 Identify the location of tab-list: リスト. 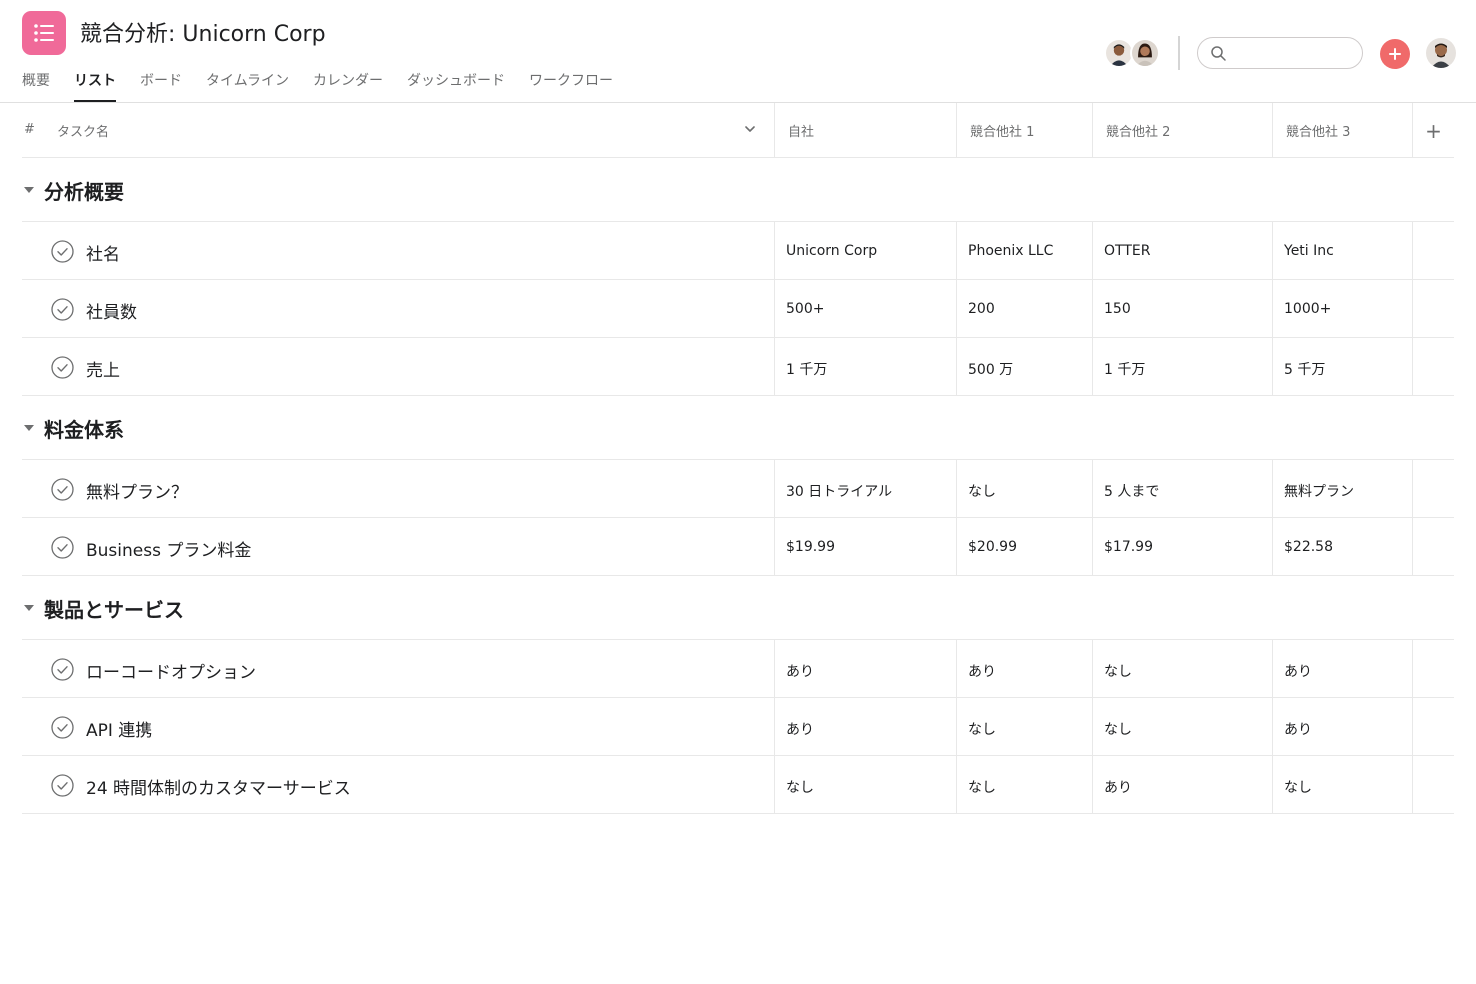
(95, 85).